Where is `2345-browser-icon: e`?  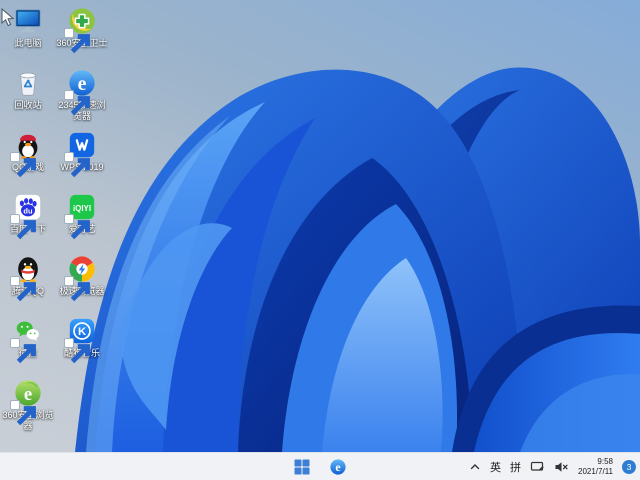 2345-browser-icon: e is located at coordinates (80, 92).